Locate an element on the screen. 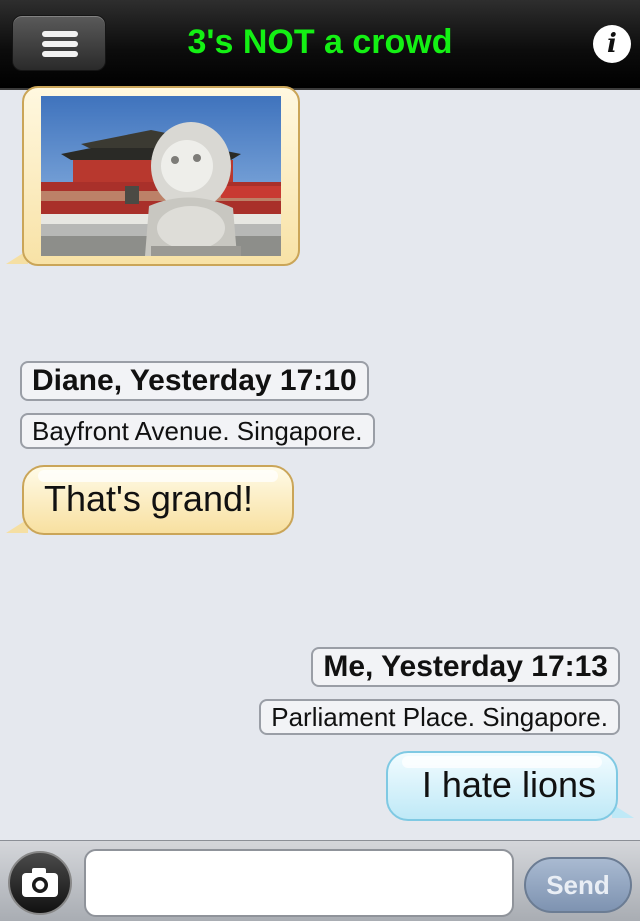 The height and width of the screenshot is (921, 640). lion-statue-photo is located at coordinates (161, 176).